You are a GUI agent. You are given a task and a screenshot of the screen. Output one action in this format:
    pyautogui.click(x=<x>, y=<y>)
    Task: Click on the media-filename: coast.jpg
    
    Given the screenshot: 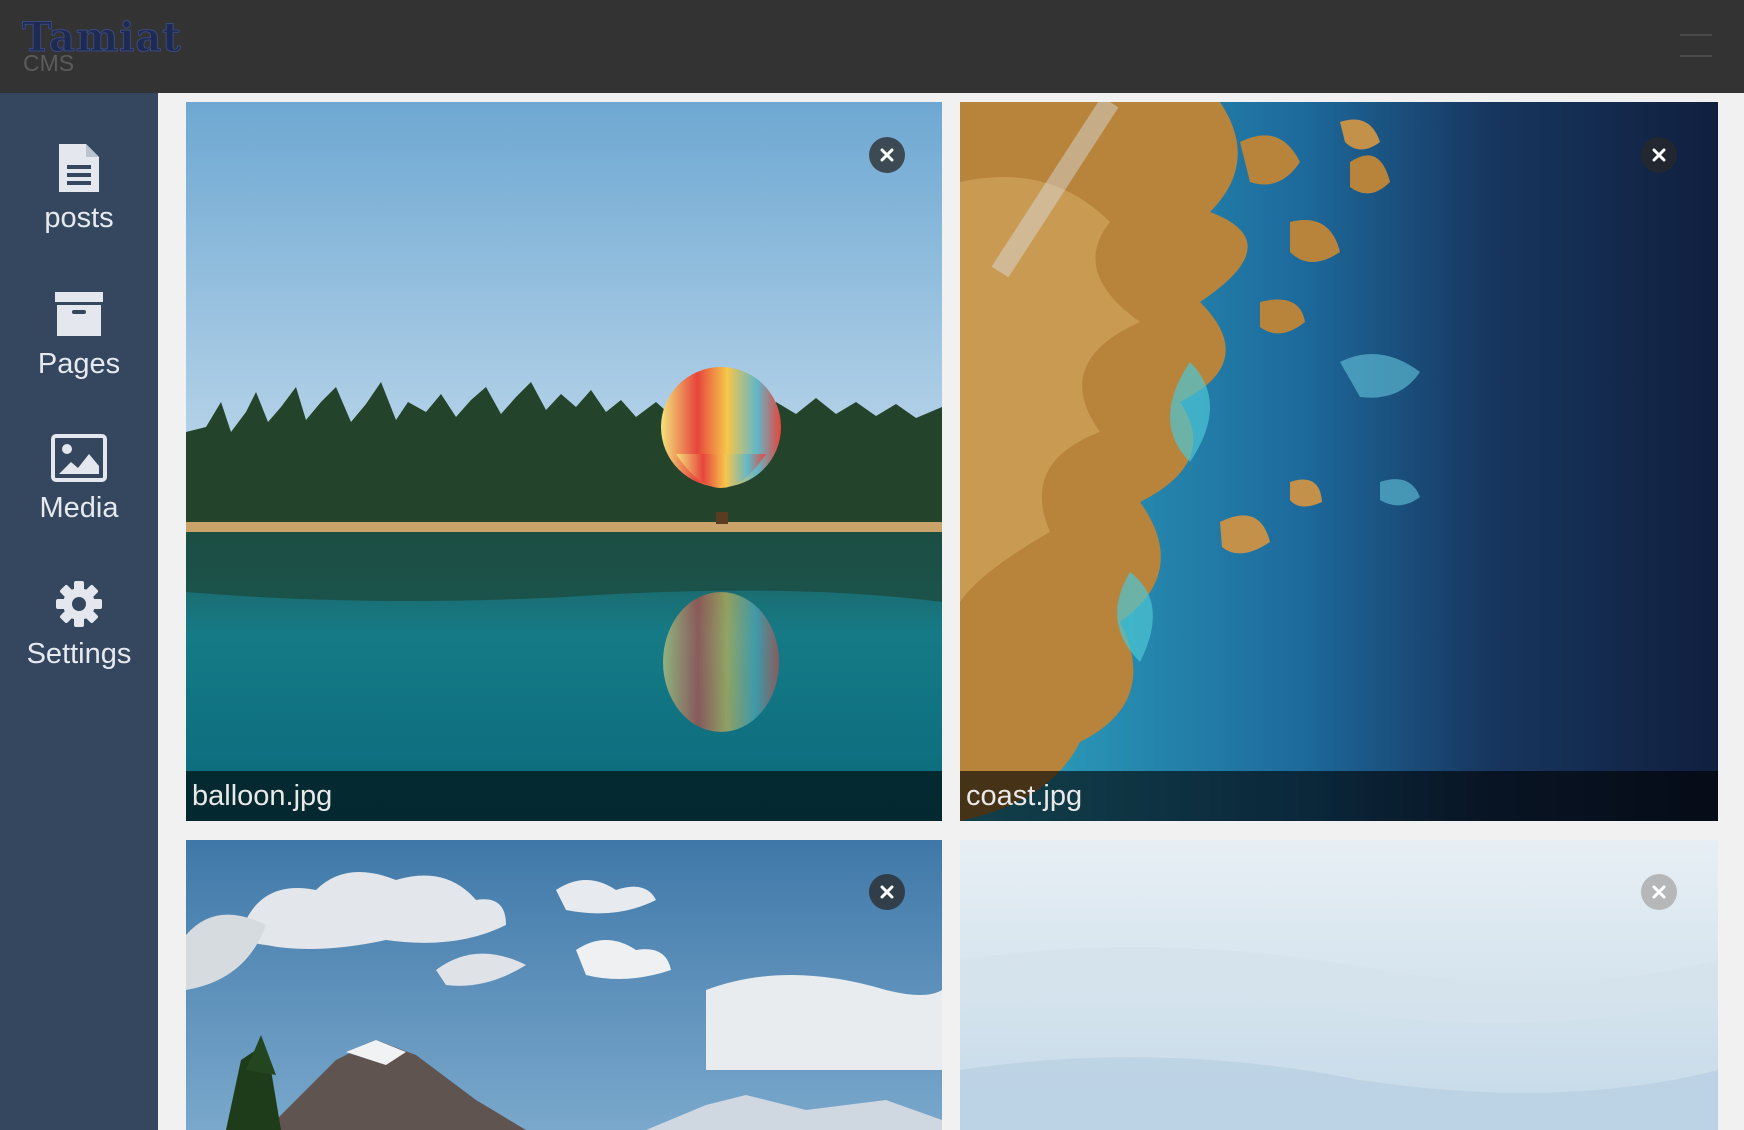 What is the action you would take?
    pyautogui.click(x=1339, y=796)
    